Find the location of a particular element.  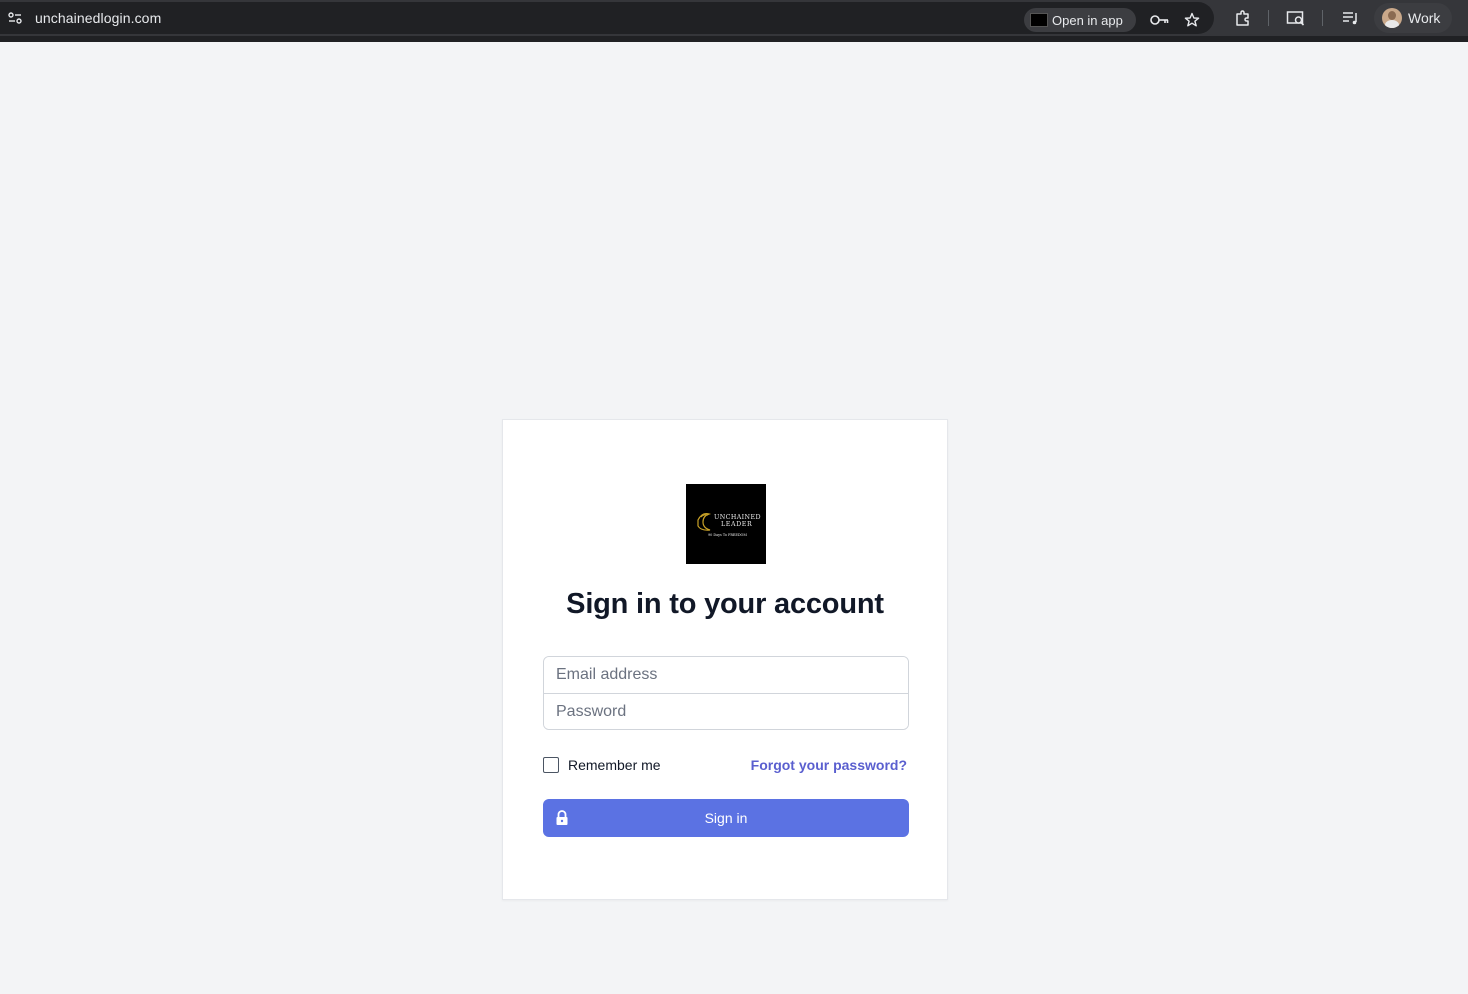

remember-me: Remember me is located at coordinates (602, 765).